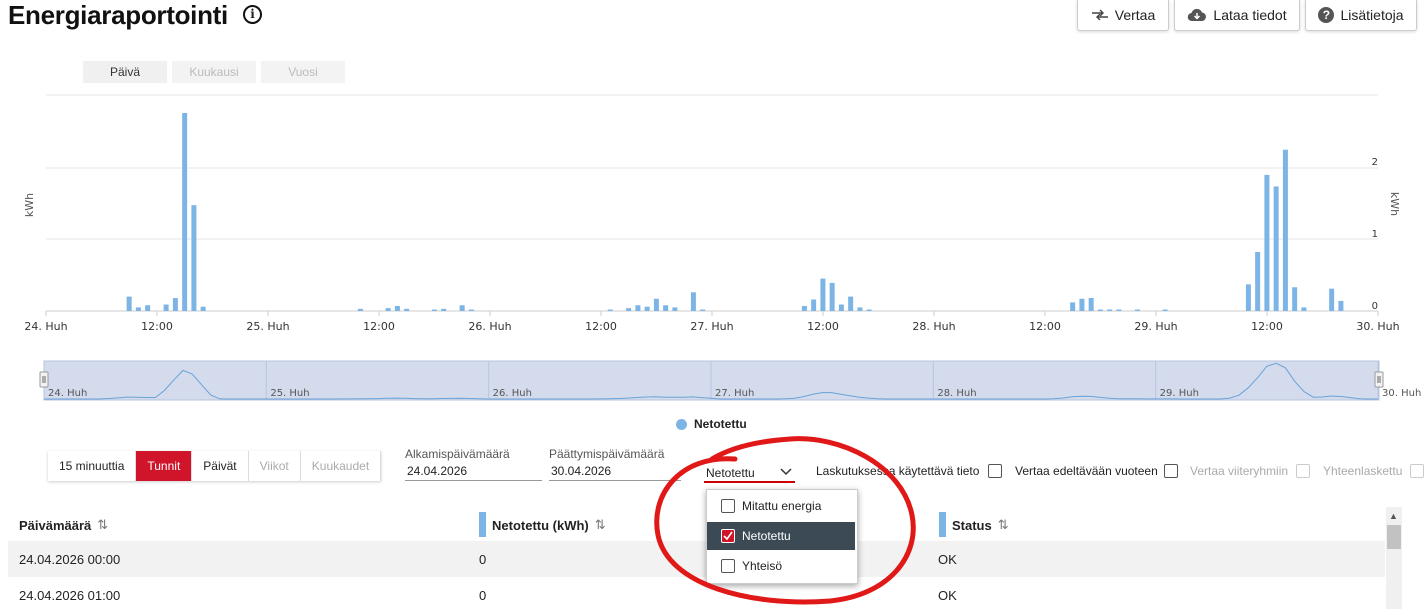  What do you see at coordinates (728, 536) in the screenshot?
I see `checkmark-icon` at bounding box center [728, 536].